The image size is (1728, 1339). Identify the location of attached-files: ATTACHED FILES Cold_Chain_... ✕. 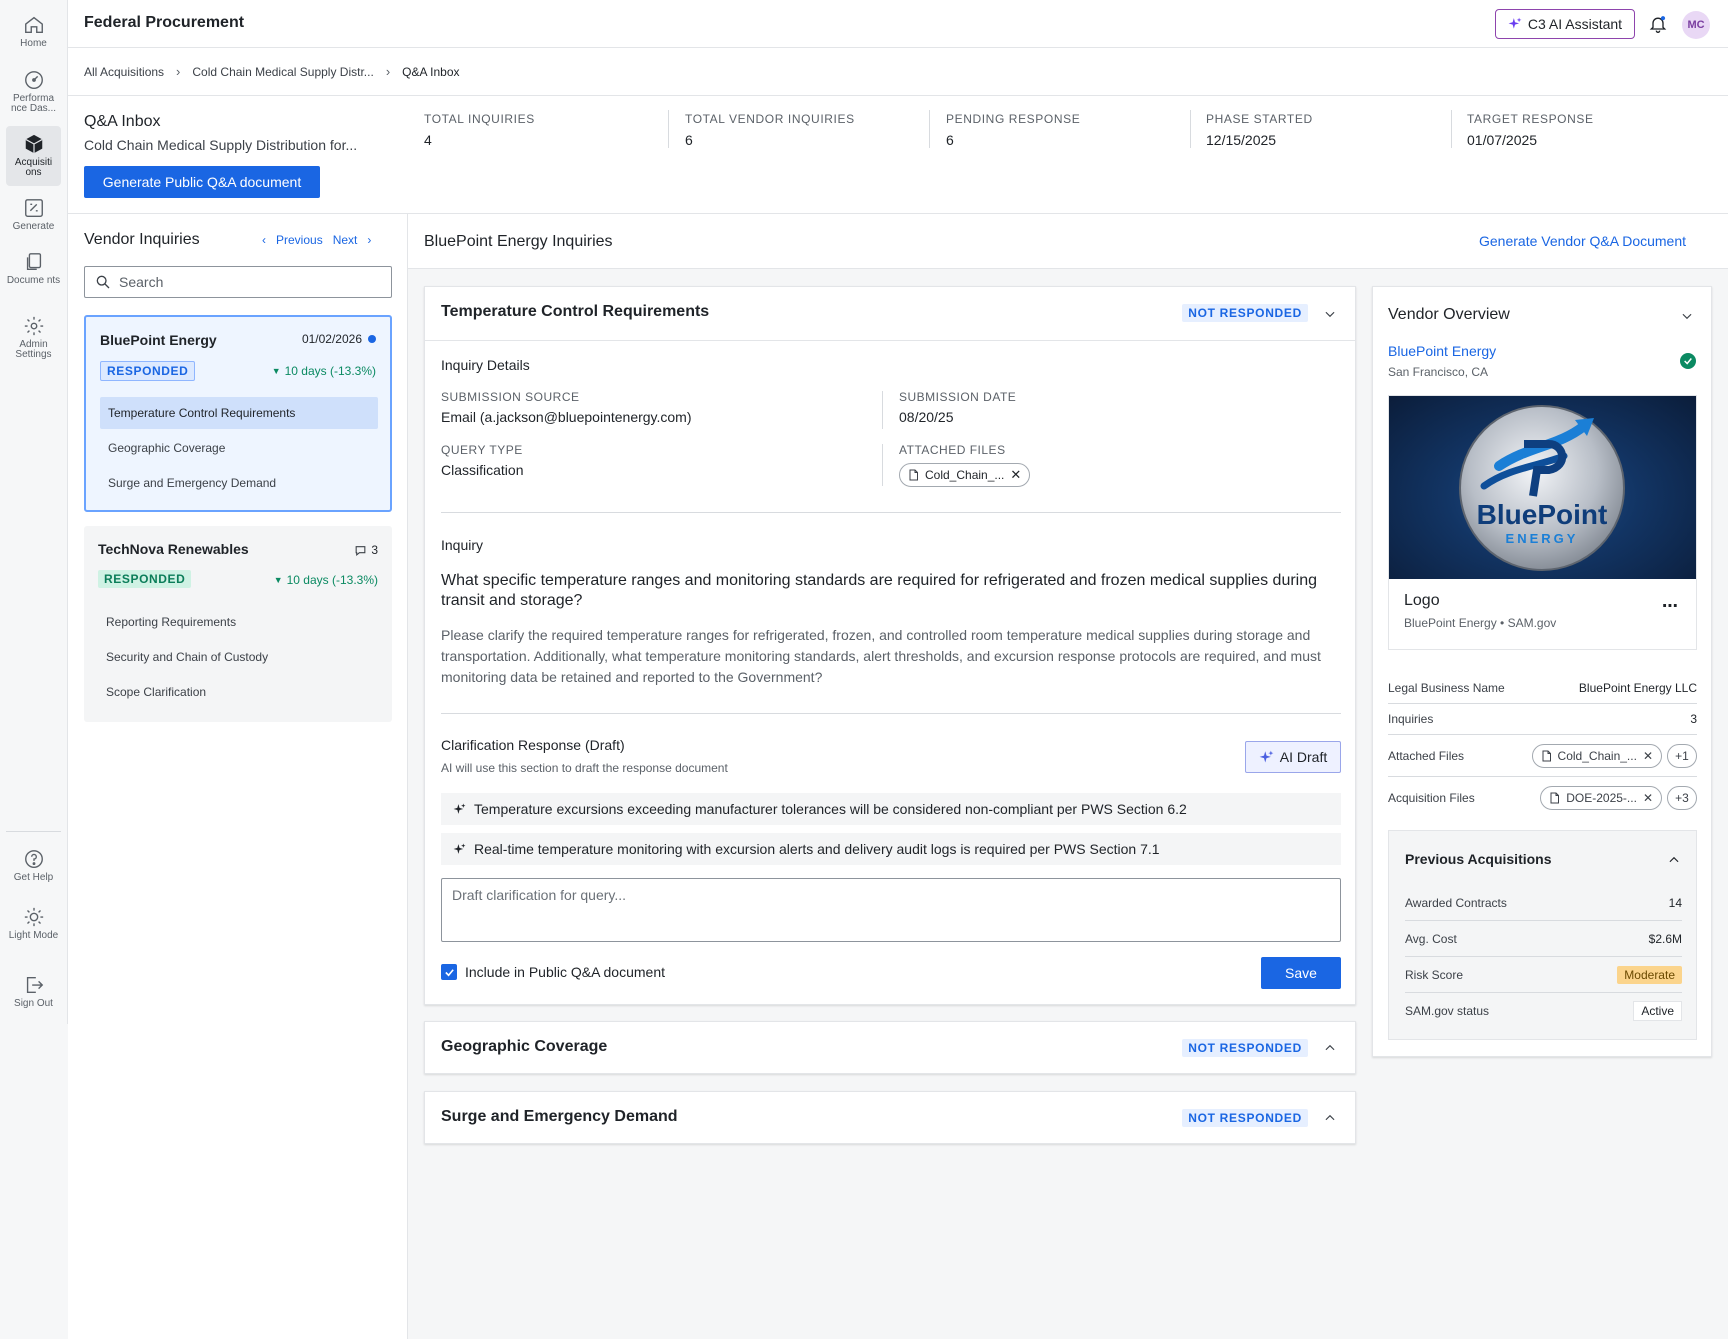
(965, 465).